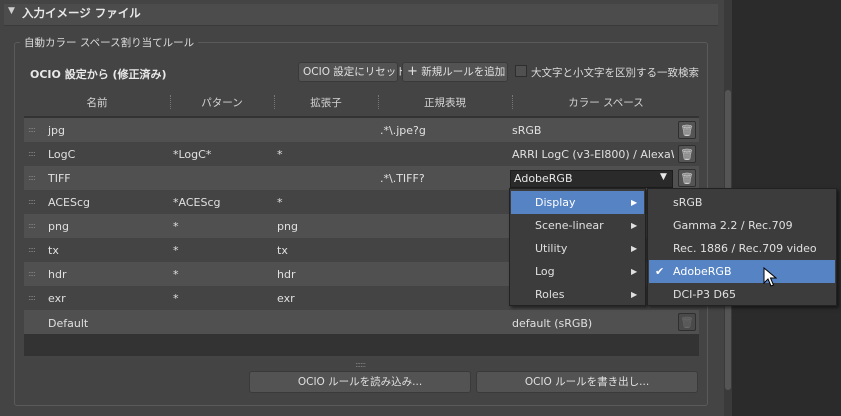 The image size is (841, 416). I want to click on column-header-colorspace: カラー スペース, so click(606, 102).